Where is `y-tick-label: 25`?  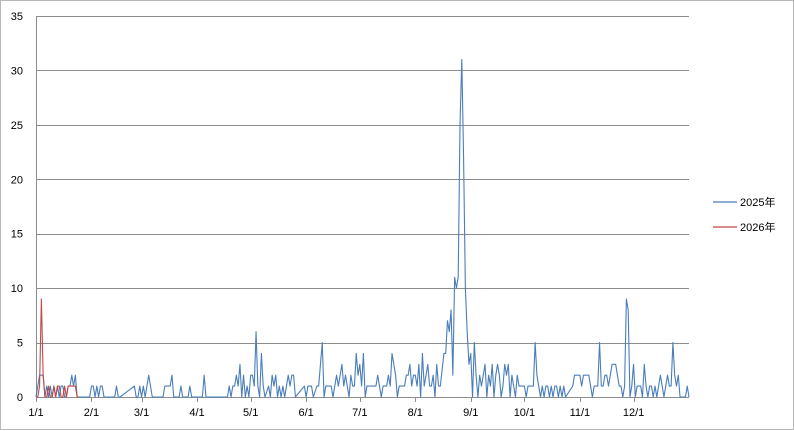 y-tick-label: 25 is located at coordinates (17, 126).